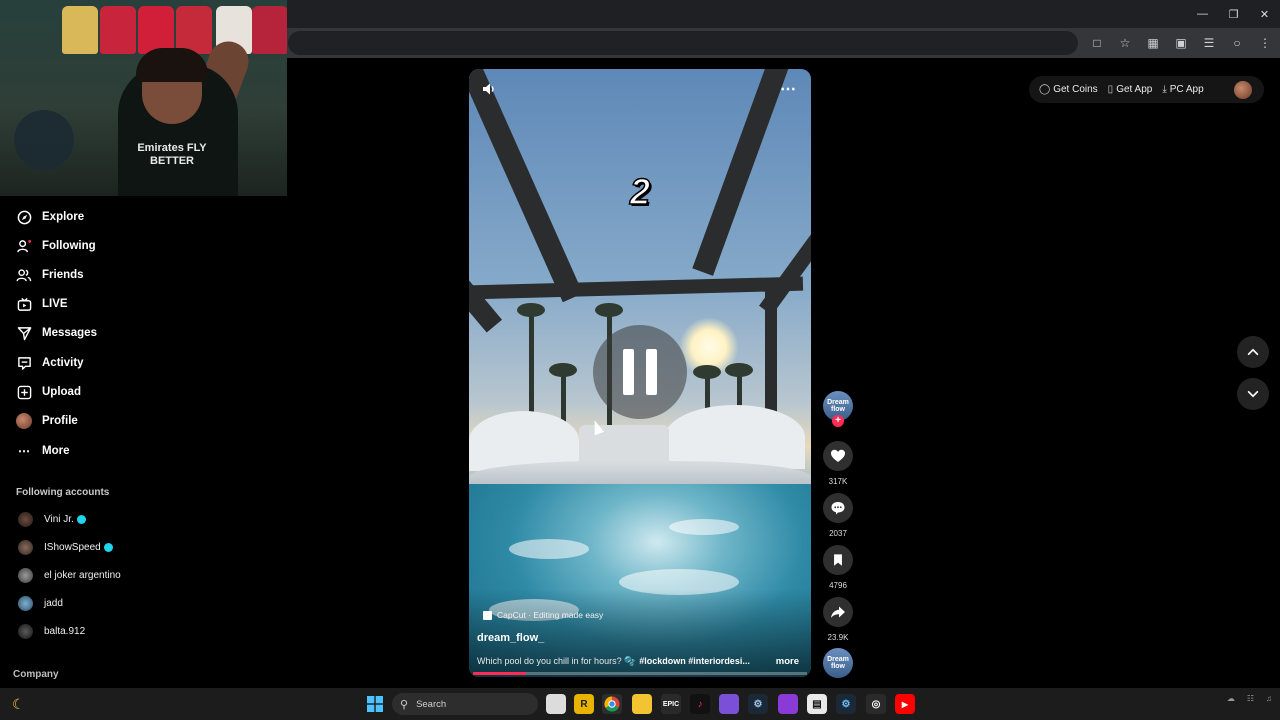 The height and width of the screenshot is (720, 1280). I want to click on volume-tray-icon: ♫, so click(1269, 698).